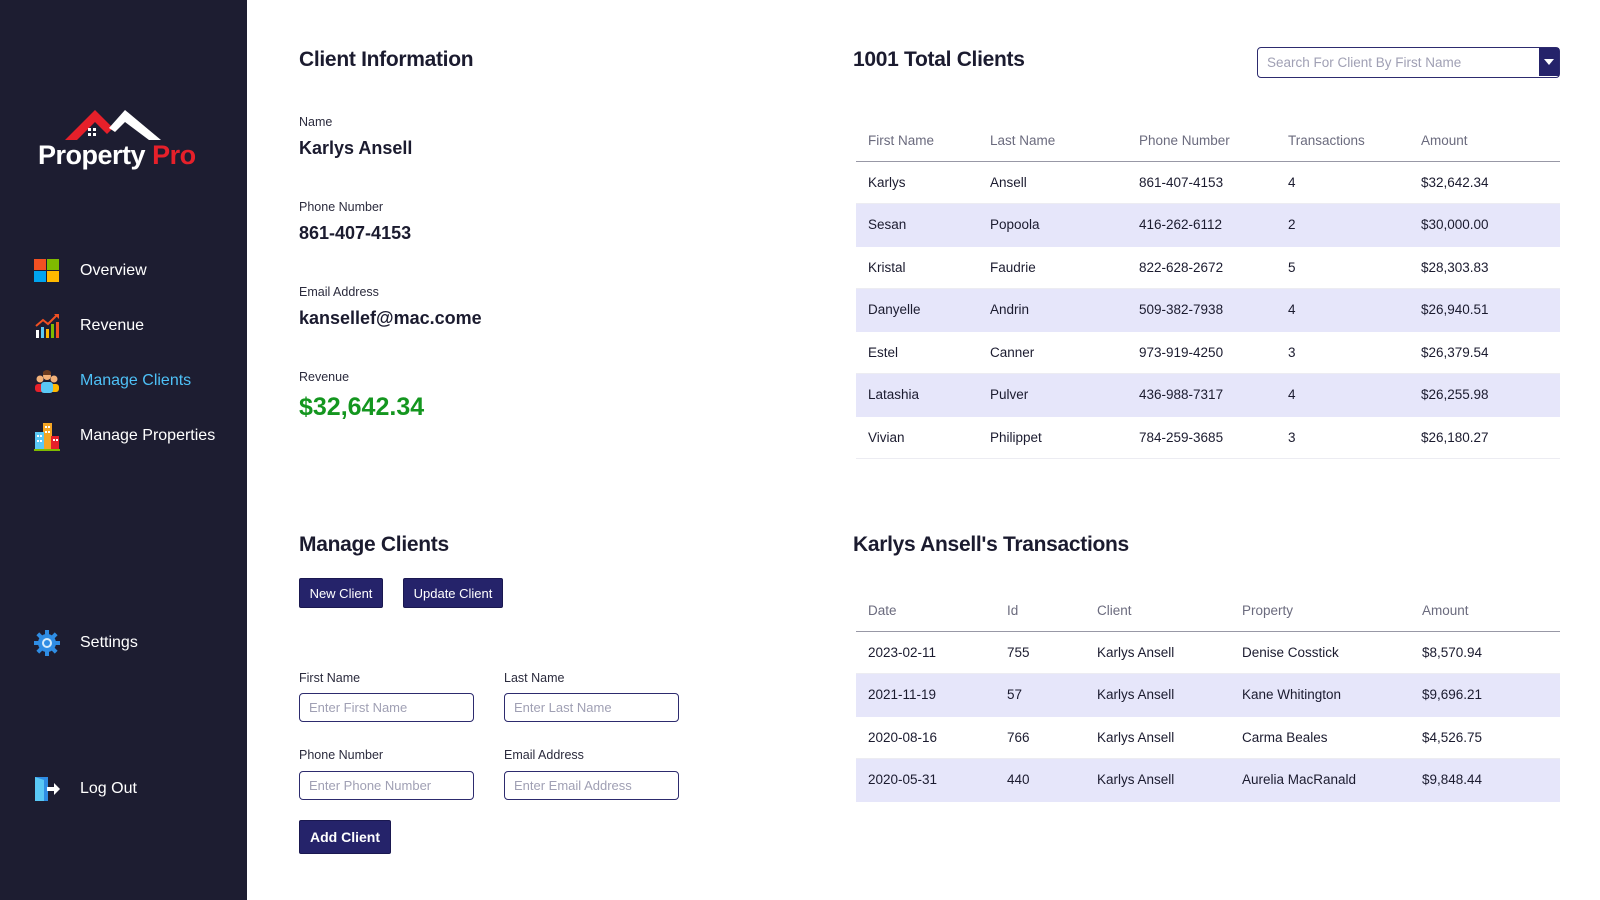 The width and height of the screenshot is (1600, 900). What do you see at coordinates (355, 233) in the screenshot?
I see `phone-value: 861-407-4153` at bounding box center [355, 233].